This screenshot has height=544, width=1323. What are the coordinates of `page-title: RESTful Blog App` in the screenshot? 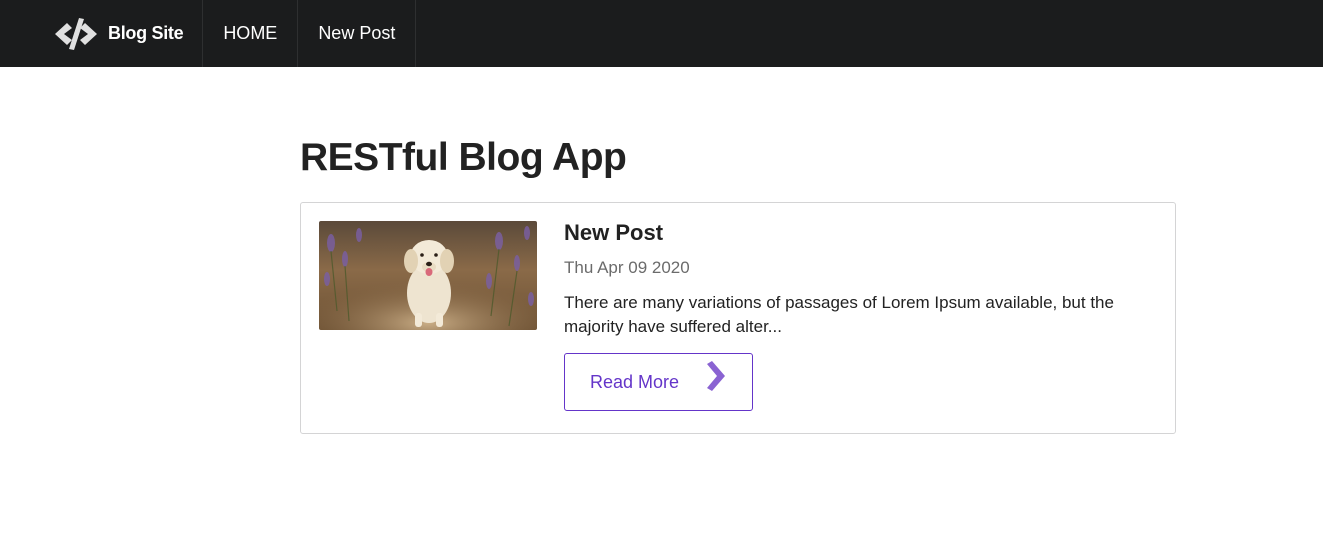 It's located at (463, 157).